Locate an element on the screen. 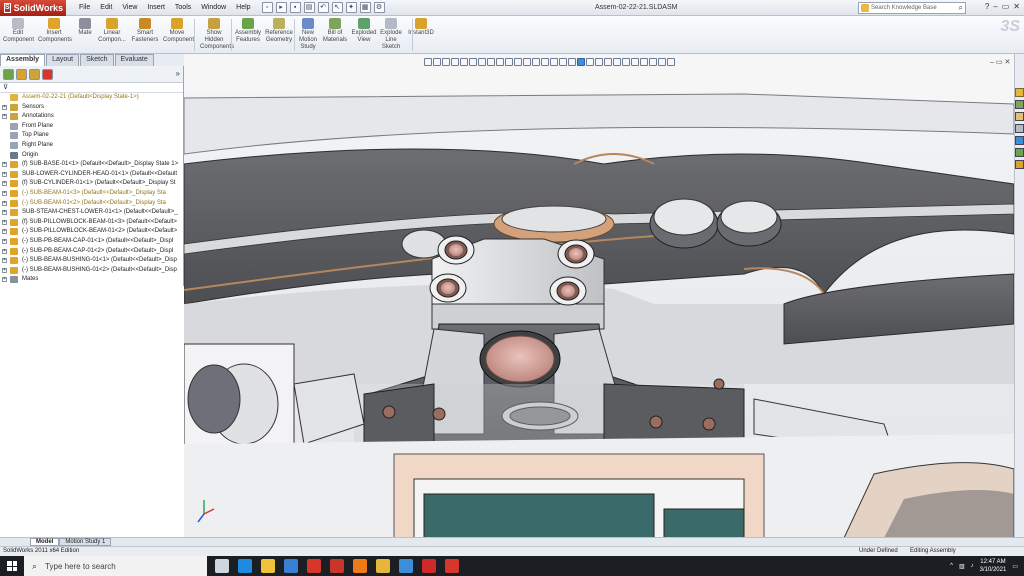 The height and width of the screenshot is (576, 1024). minimize-icon: – is located at coordinates (995, 6).